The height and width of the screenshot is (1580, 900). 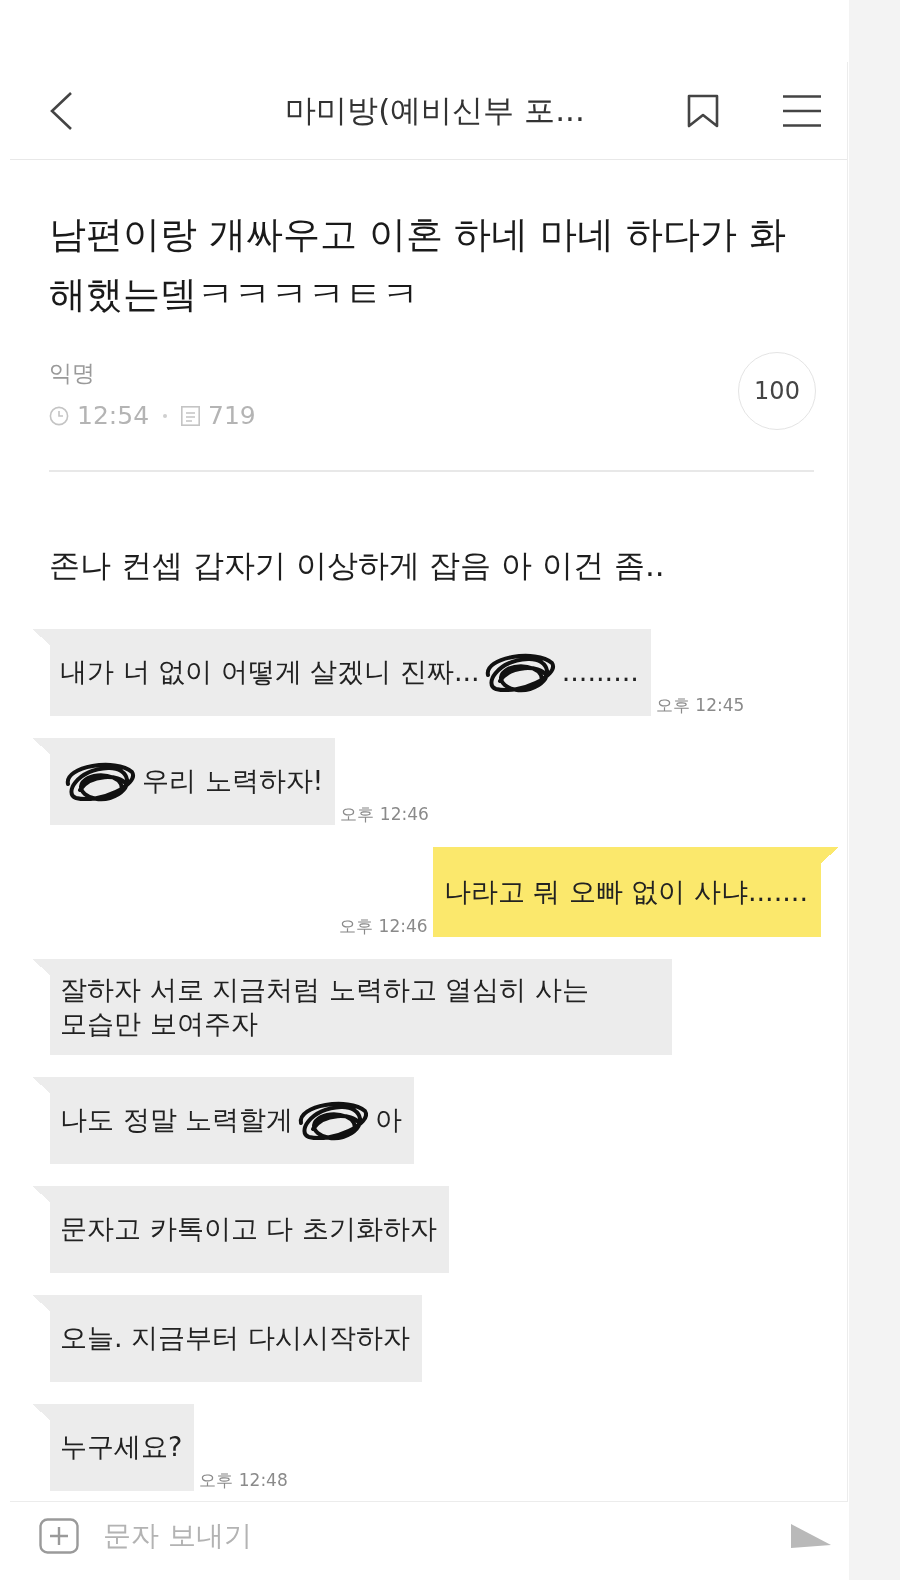 I want to click on message-text: 잘하자 서로 지금처럼 노력하고 열심히 사는 모습만 보여주자, so click(x=324, y=1006).